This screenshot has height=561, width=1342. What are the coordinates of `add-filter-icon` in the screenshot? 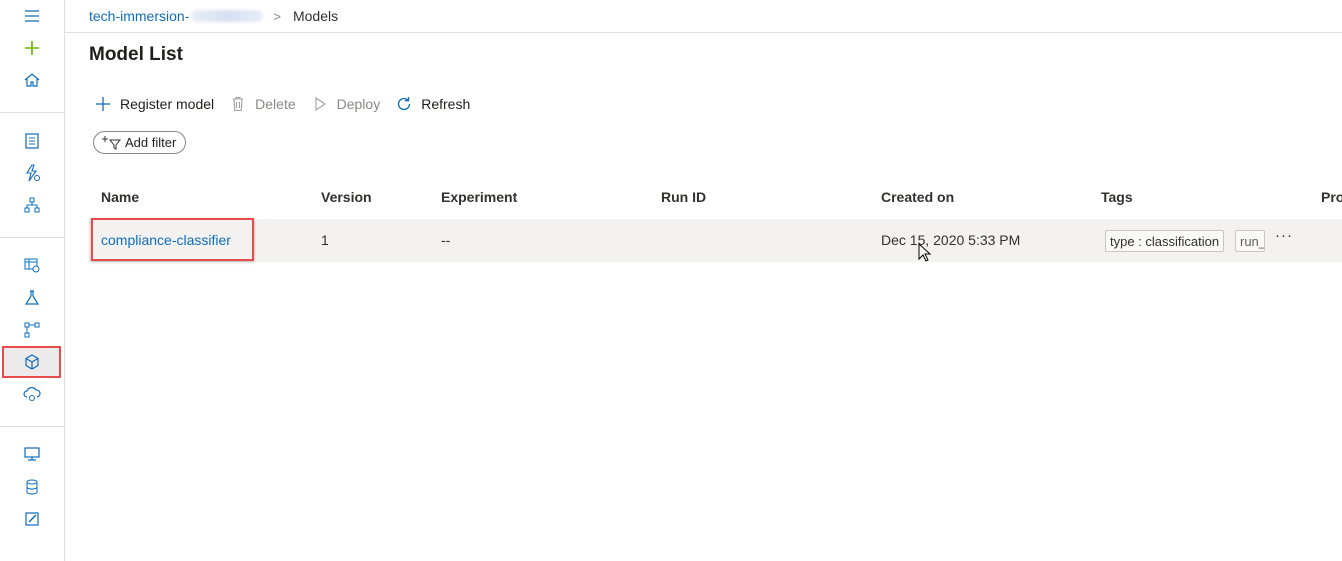 It's located at (112, 142).